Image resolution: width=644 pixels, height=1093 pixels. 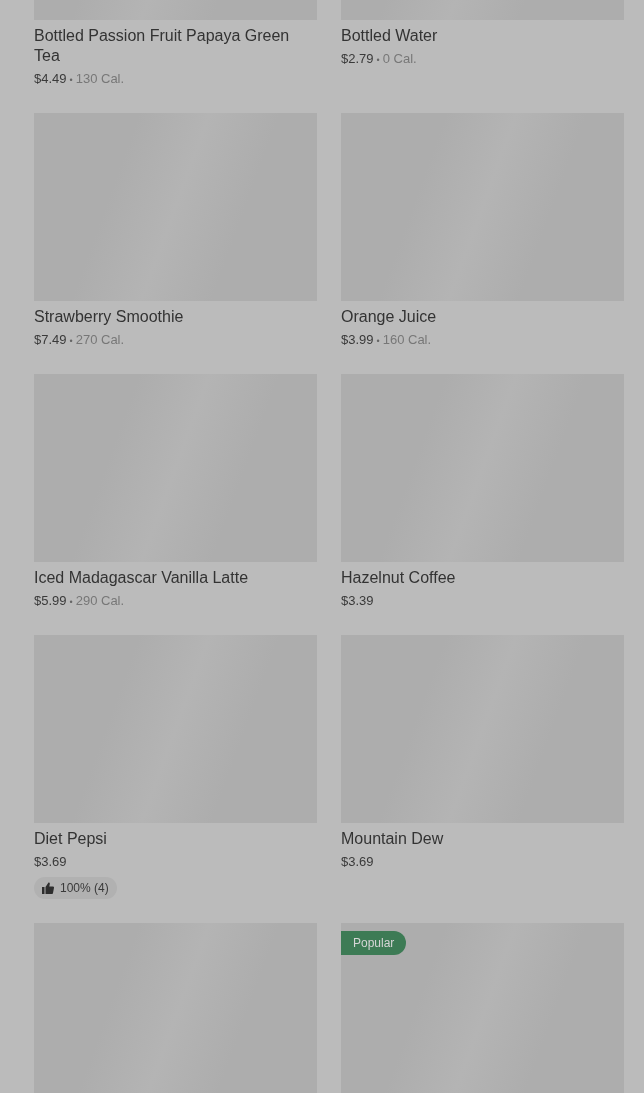 I want to click on item-calories: 0 Cal., so click(x=399, y=58).